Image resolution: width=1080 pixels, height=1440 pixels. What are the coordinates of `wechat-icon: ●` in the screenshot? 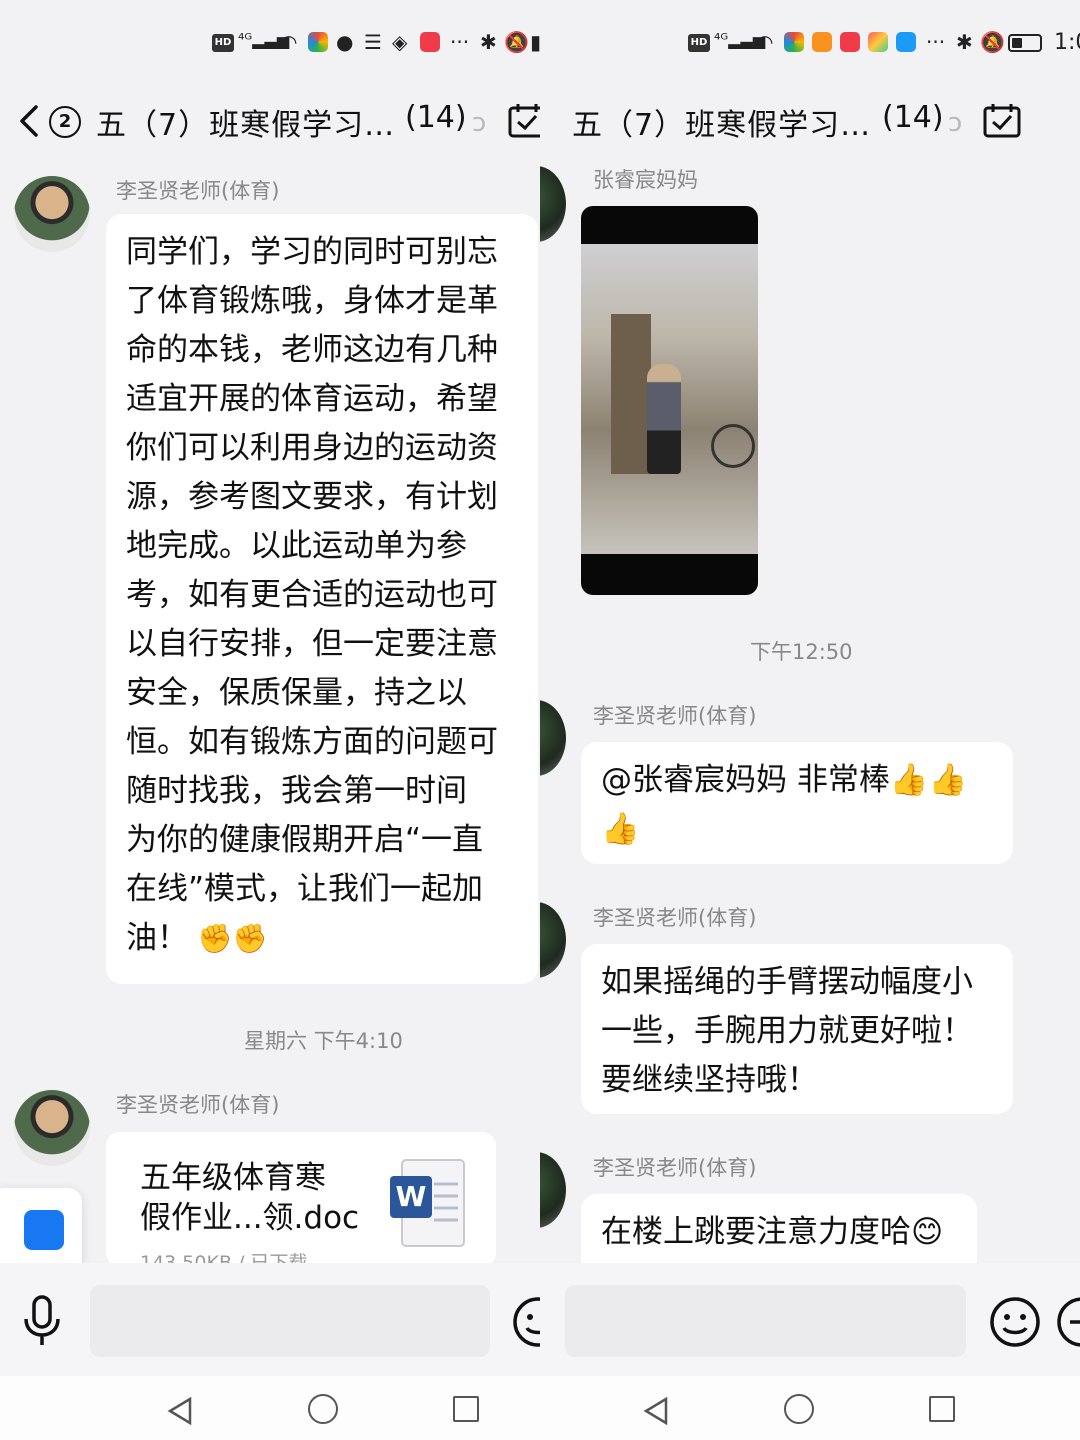 It's located at (345, 42).